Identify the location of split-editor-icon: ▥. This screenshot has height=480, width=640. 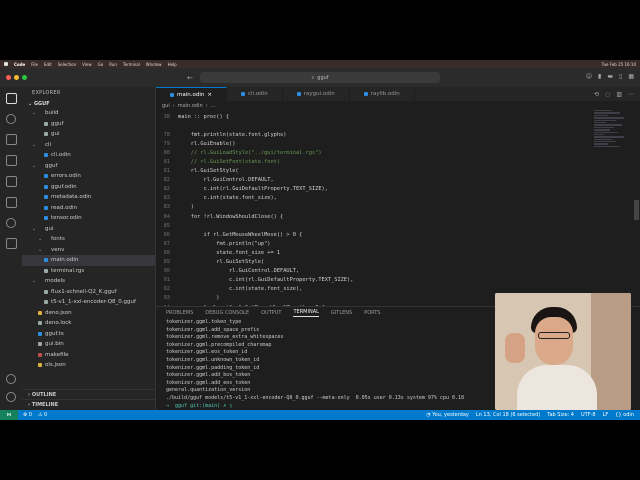
(619, 94).